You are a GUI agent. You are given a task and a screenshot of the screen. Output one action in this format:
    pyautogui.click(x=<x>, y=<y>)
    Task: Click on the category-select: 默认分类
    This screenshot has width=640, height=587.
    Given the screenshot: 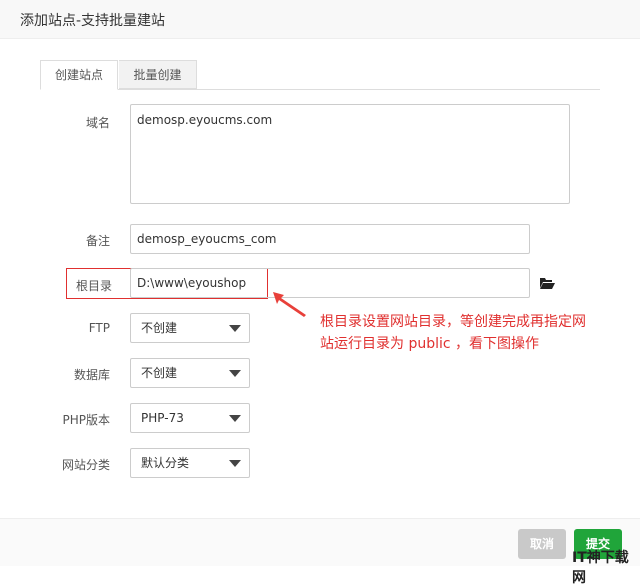 What is the action you would take?
    pyautogui.click(x=190, y=463)
    